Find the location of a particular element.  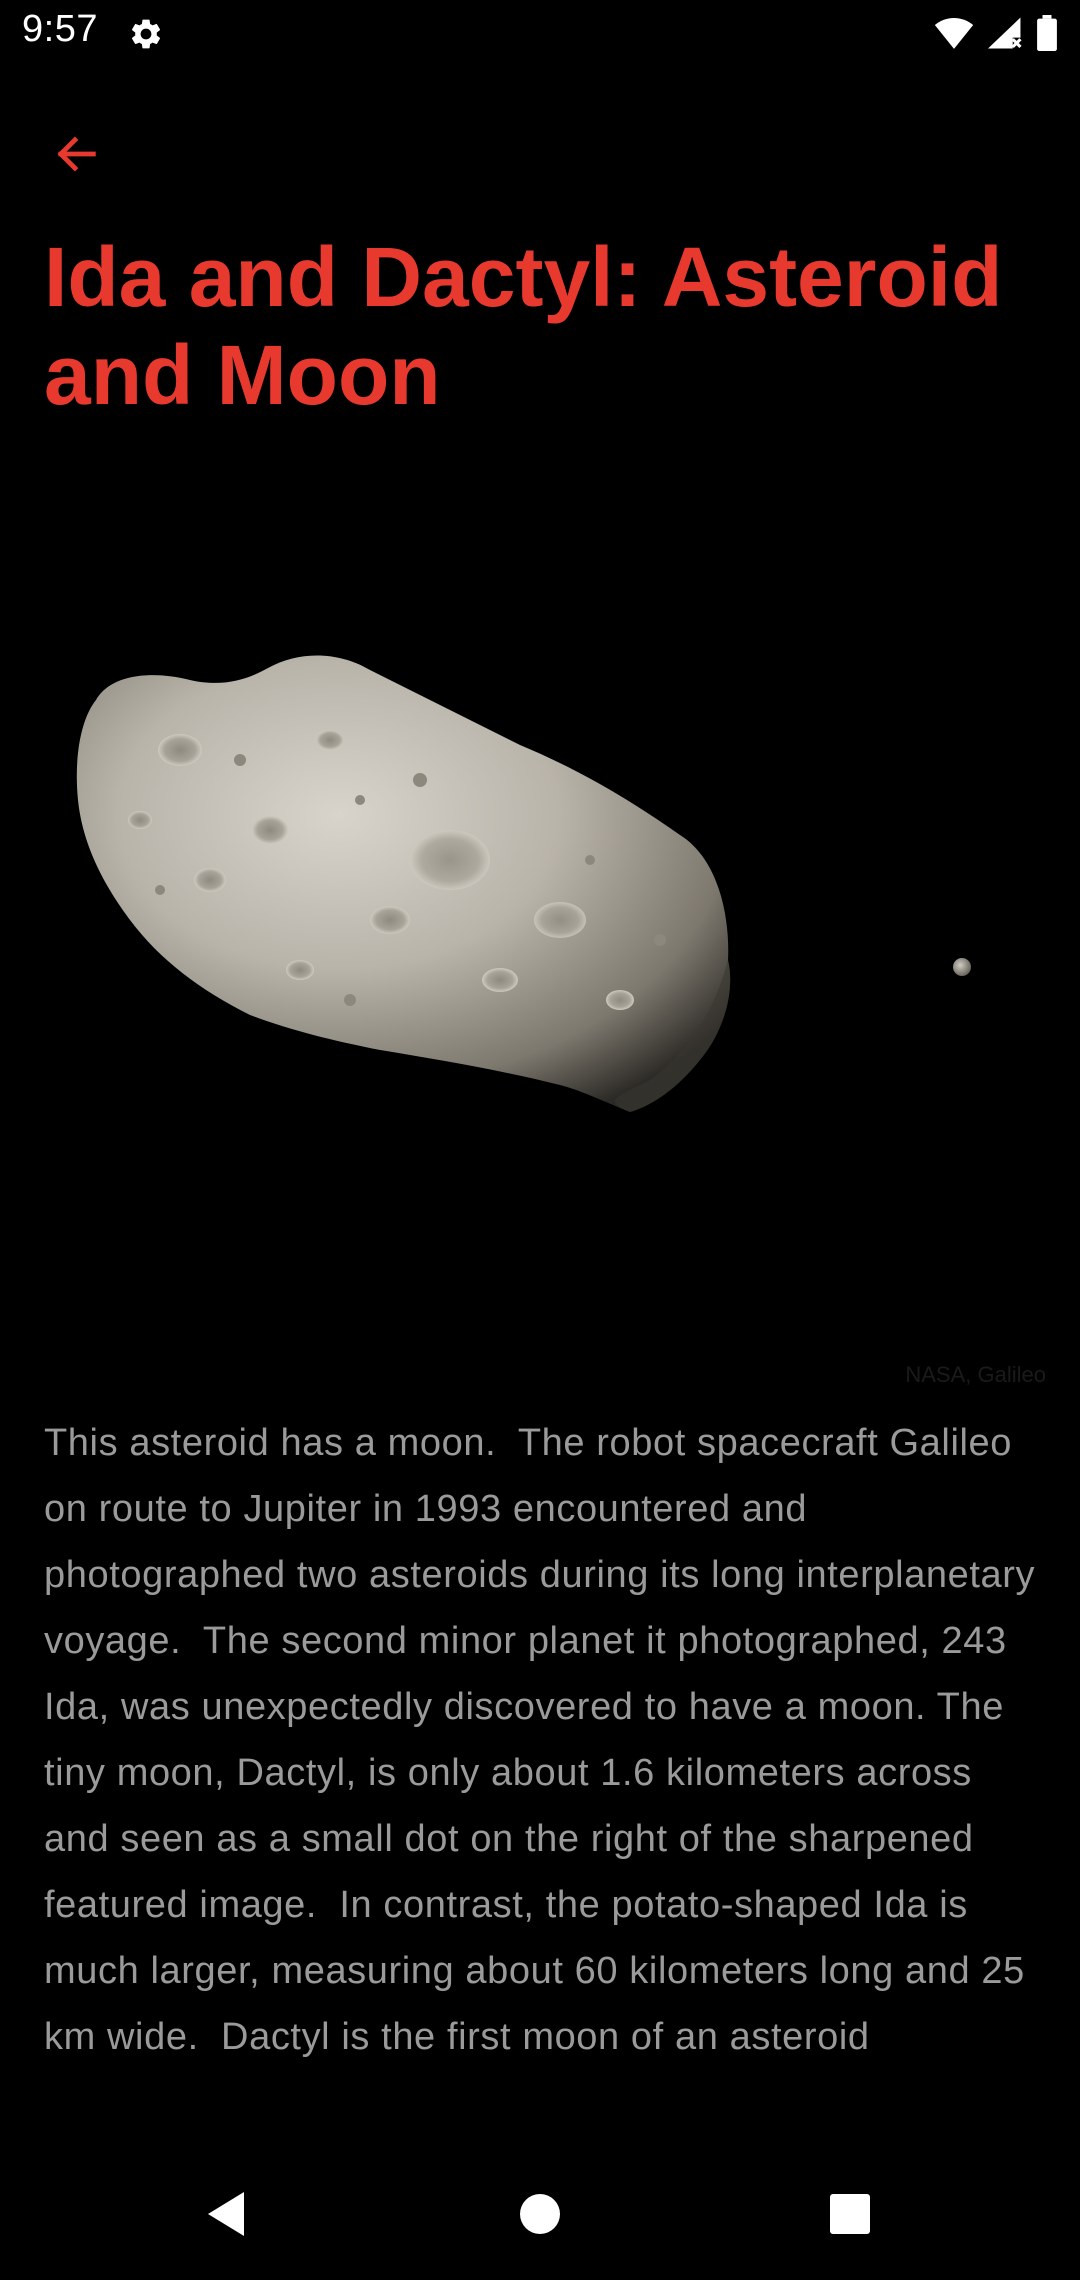

home-circle-icon is located at coordinates (540, 2214).